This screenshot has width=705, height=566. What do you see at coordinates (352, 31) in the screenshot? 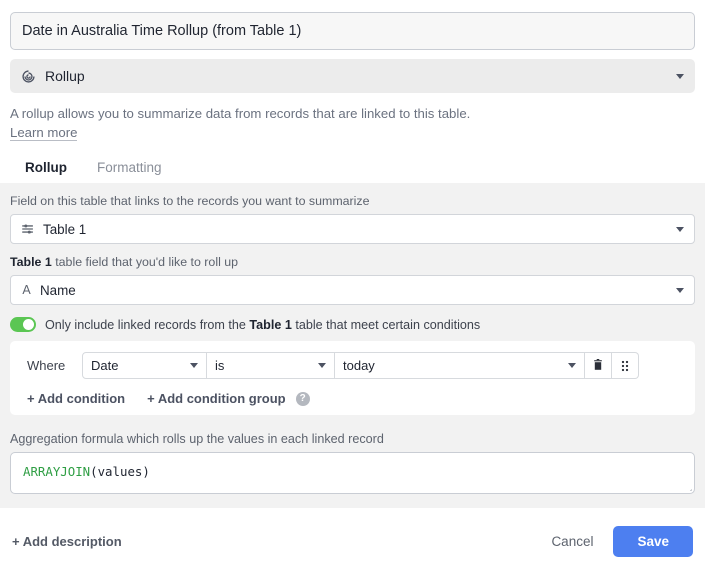
I see `field-name-input` at bounding box center [352, 31].